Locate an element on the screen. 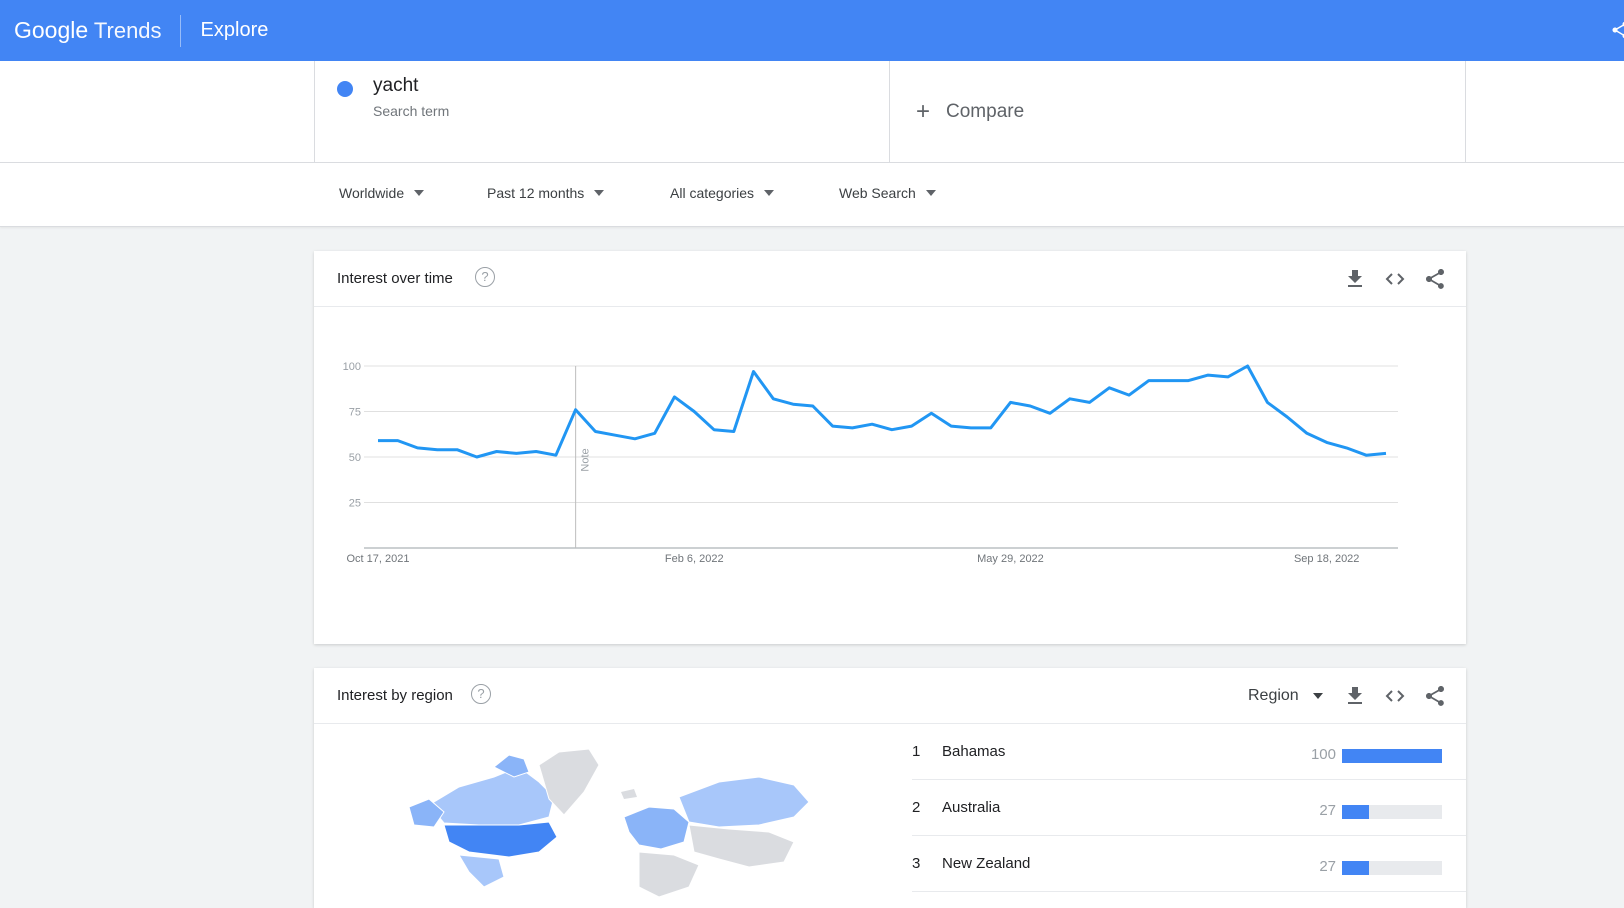 The width and height of the screenshot is (1624, 908). plus-icon: + is located at coordinates (923, 111).